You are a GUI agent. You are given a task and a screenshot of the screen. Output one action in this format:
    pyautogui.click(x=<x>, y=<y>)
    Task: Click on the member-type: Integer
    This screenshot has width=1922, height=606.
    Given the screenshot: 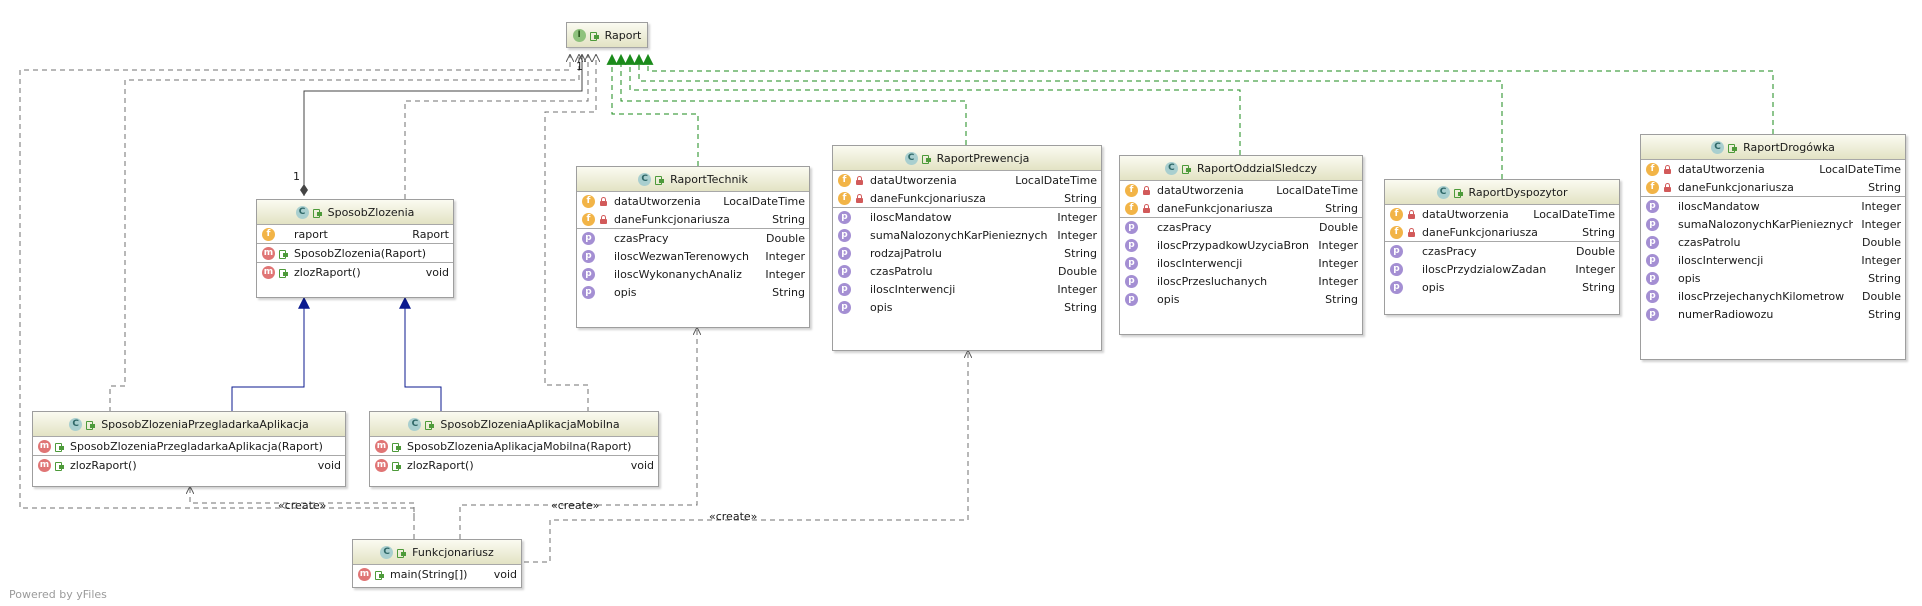 What is the action you would take?
    pyautogui.click(x=1338, y=281)
    